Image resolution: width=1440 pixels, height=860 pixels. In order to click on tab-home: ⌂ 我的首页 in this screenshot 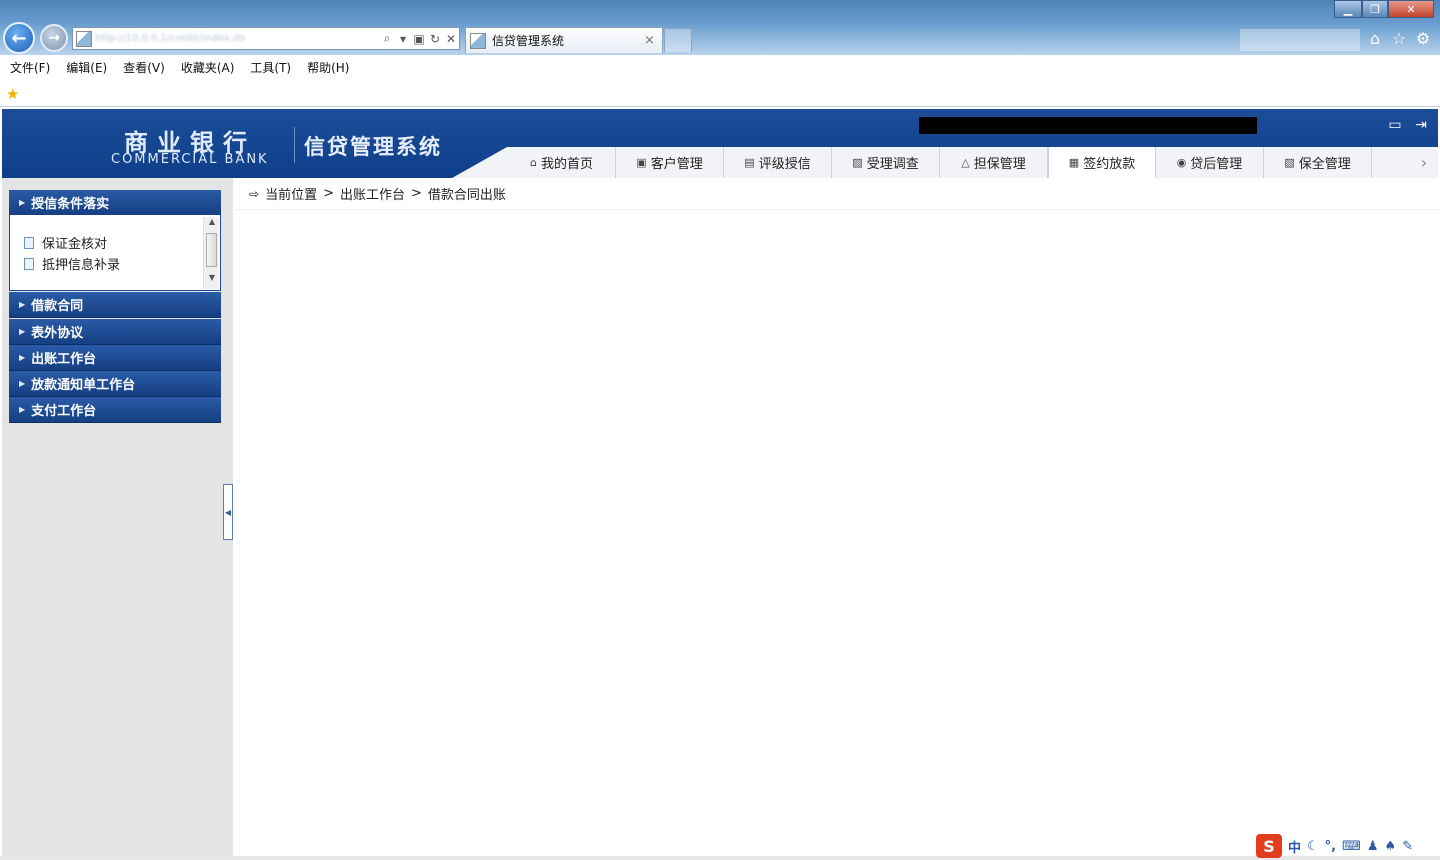, I will do `click(562, 162)`.